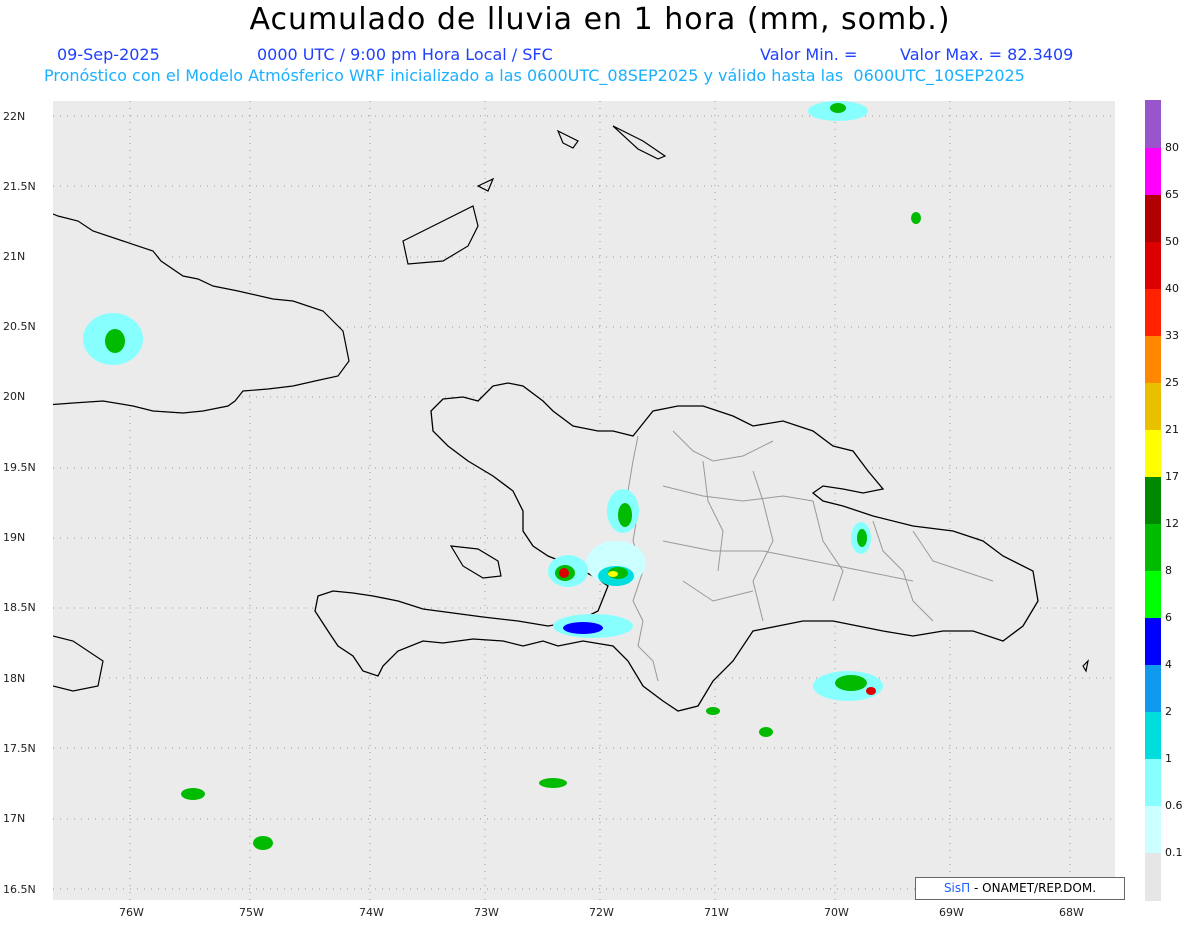 The width and height of the screenshot is (1200, 927). I want to click on credit-brand: SisΠ, so click(957, 888).